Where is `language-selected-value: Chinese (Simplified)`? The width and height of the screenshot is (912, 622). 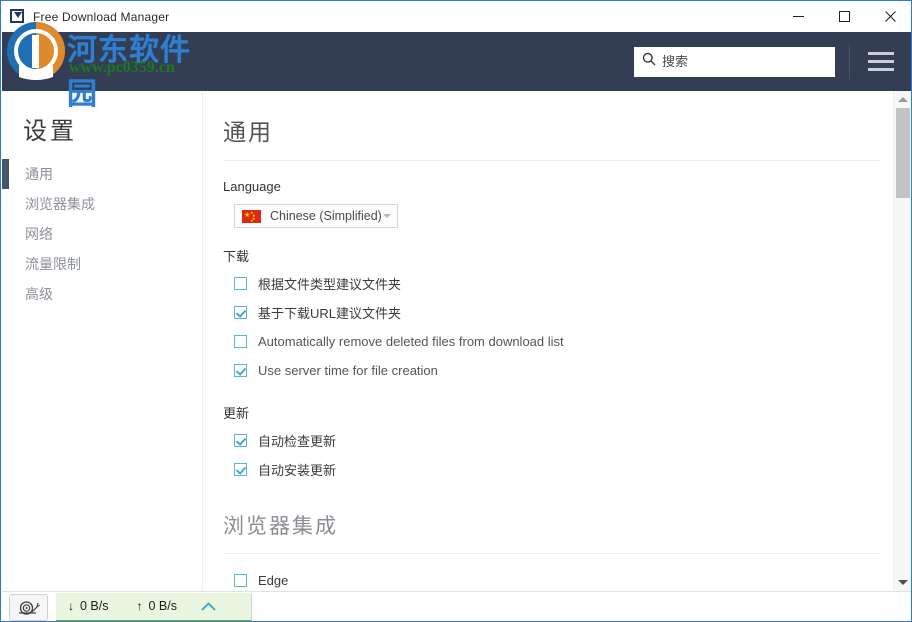
language-selected-value: Chinese (Simplified) is located at coordinates (326, 216).